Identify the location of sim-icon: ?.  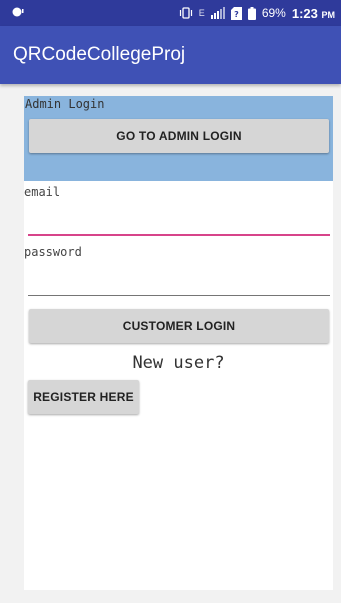
(236, 13).